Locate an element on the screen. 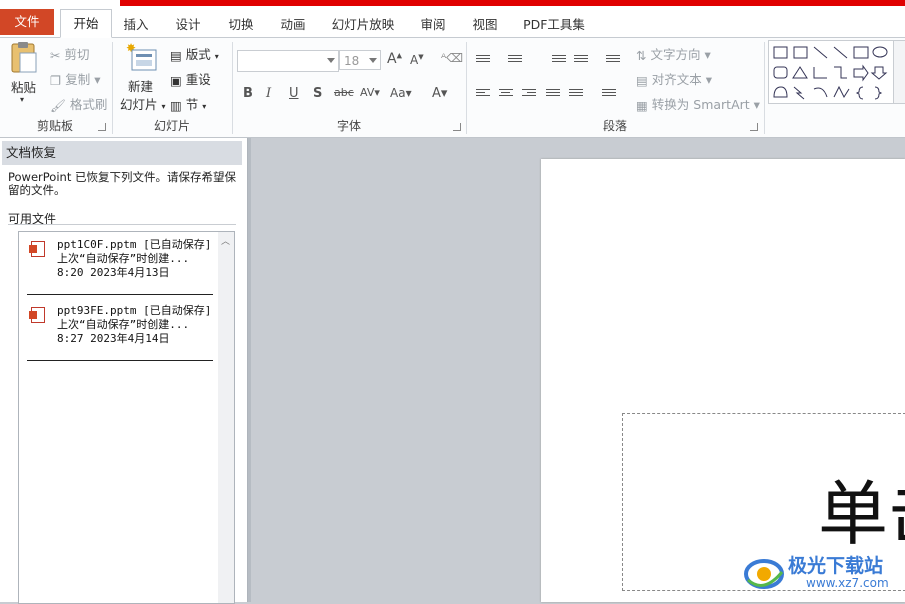 The height and width of the screenshot is (604, 905). new-slide-dropdown-icon: ▾ is located at coordinates (163, 106).